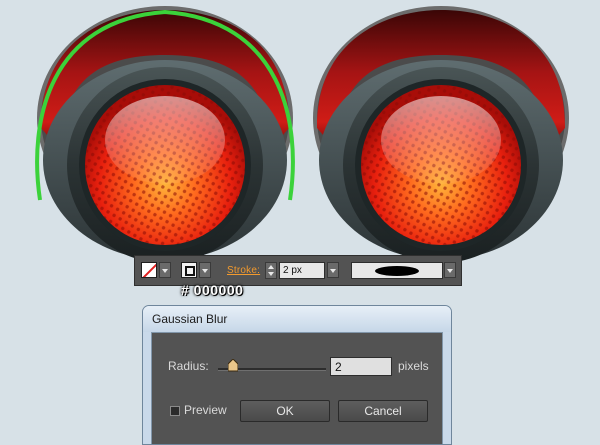  I want to click on ok-button: OK, so click(285, 411).